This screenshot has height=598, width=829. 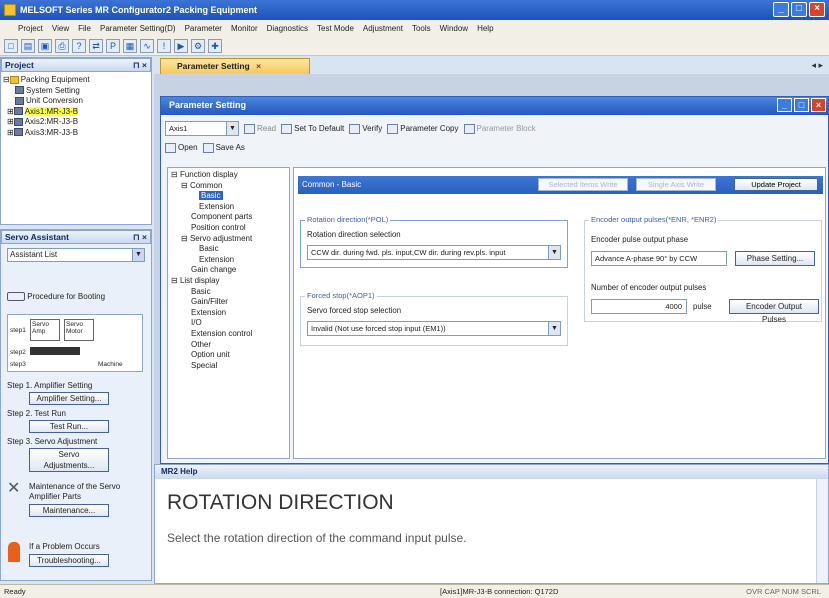 What do you see at coordinates (230, 217) in the screenshot?
I see `tree-component-parts: Component parts` at bounding box center [230, 217].